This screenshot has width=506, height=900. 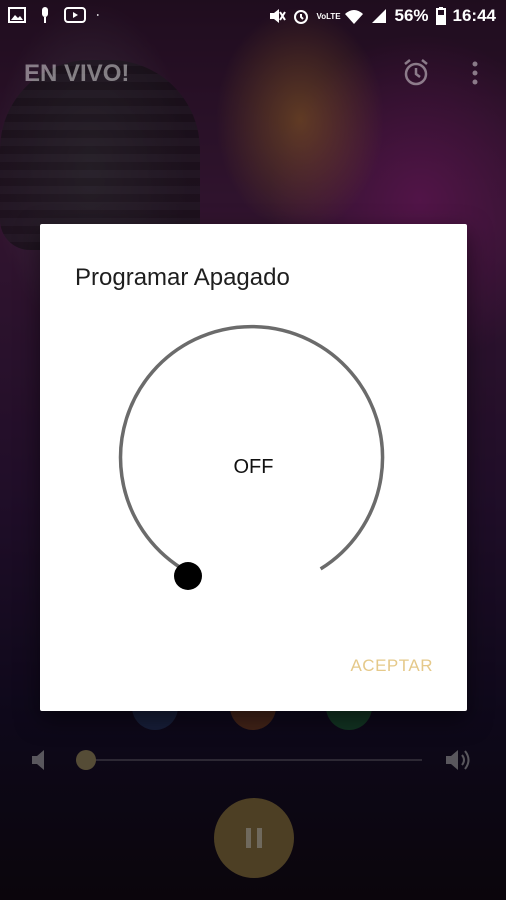 I want to click on timer-dial-knob, so click(x=188, y=576).